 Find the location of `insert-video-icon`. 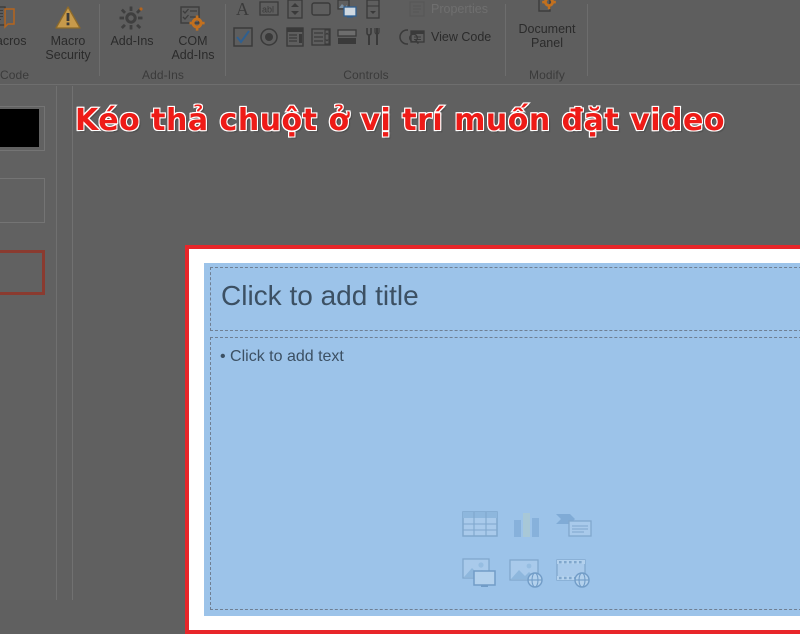

insert-video-icon is located at coordinates (574, 573).